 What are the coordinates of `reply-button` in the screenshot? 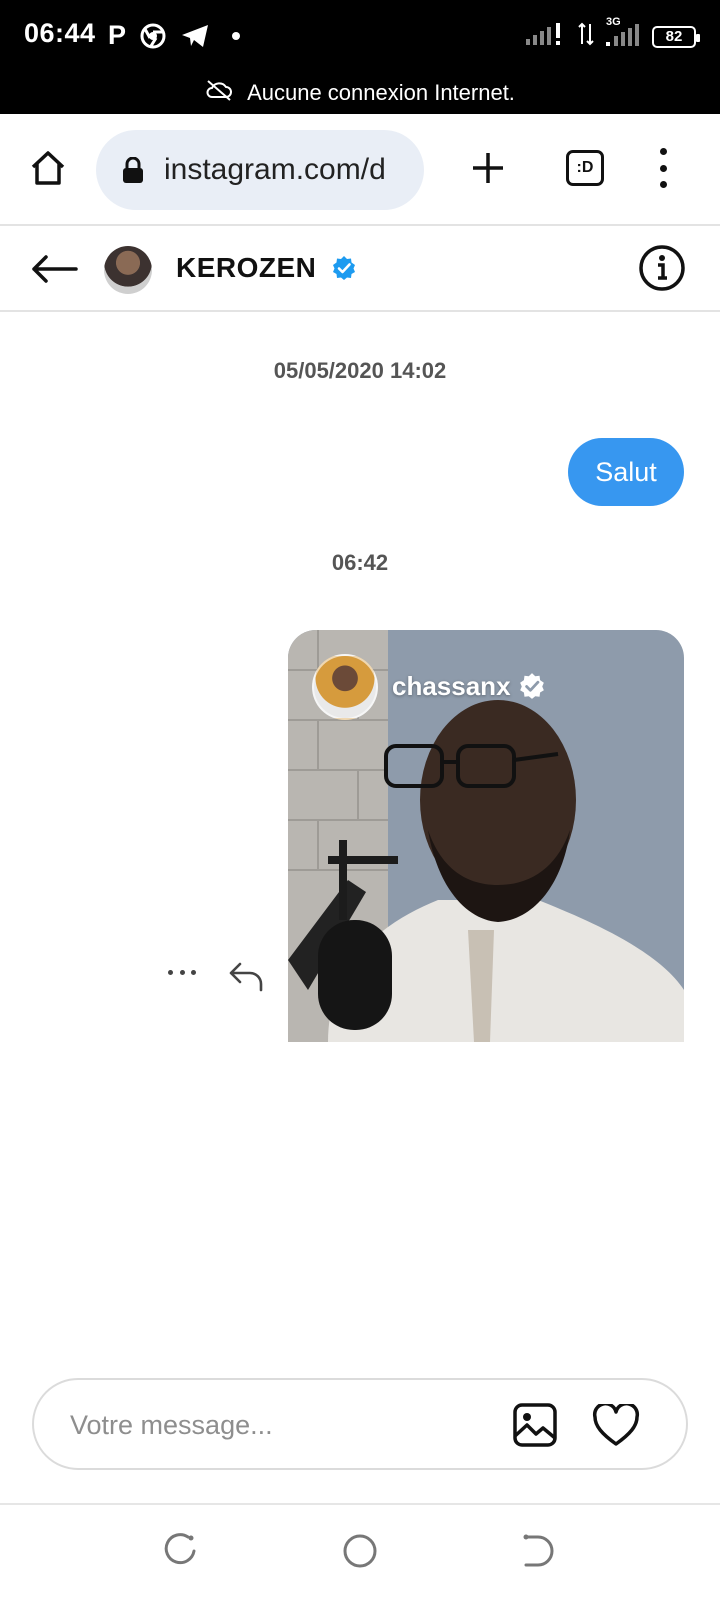 It's located at (246, 976).